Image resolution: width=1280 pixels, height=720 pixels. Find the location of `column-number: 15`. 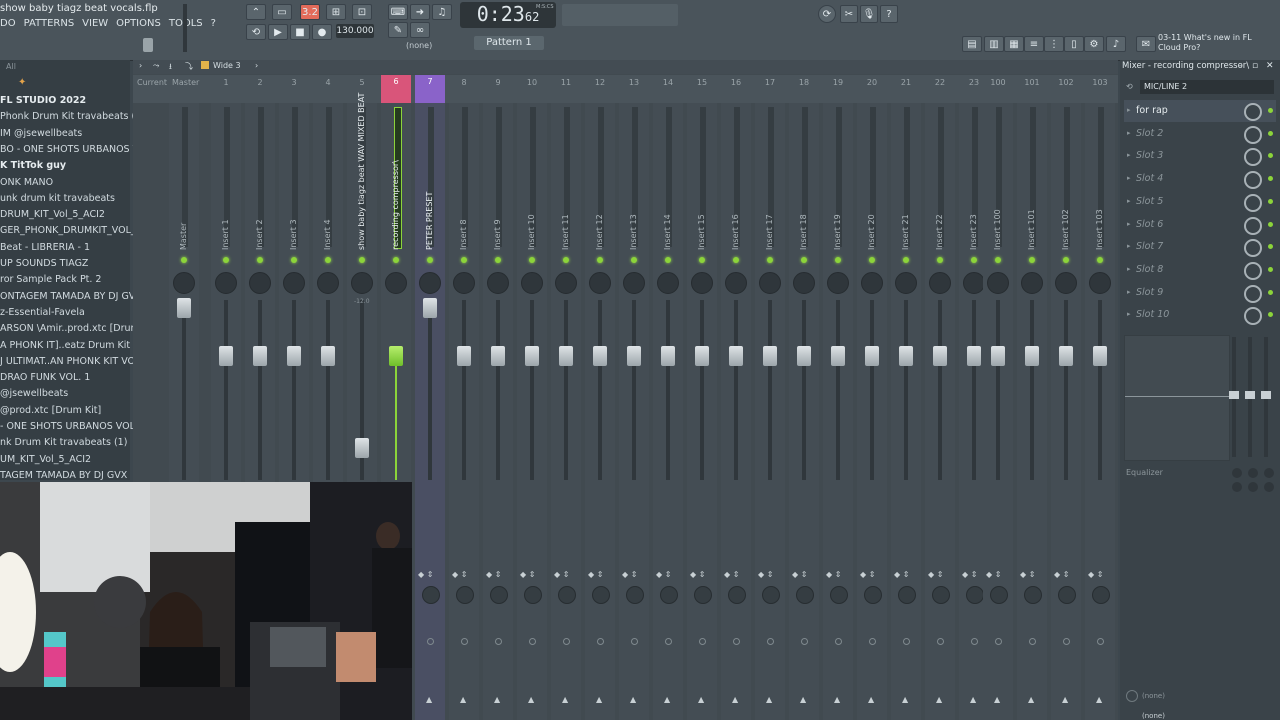

column-number: 15 is located at coordinates (702, 82).